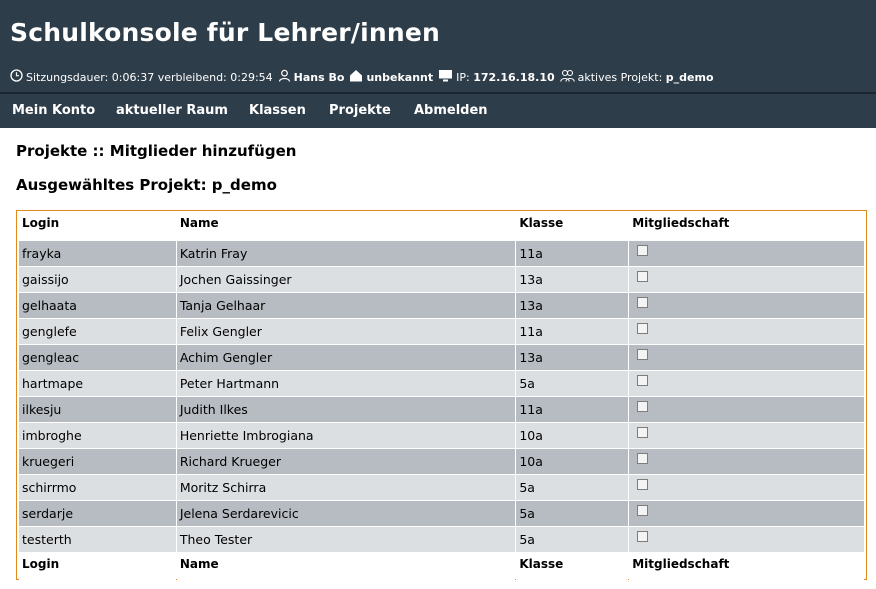  Describe the element at coordinates (346, 383) in the screenshot. I see `cell-name: Peter Hartmann` at that location.